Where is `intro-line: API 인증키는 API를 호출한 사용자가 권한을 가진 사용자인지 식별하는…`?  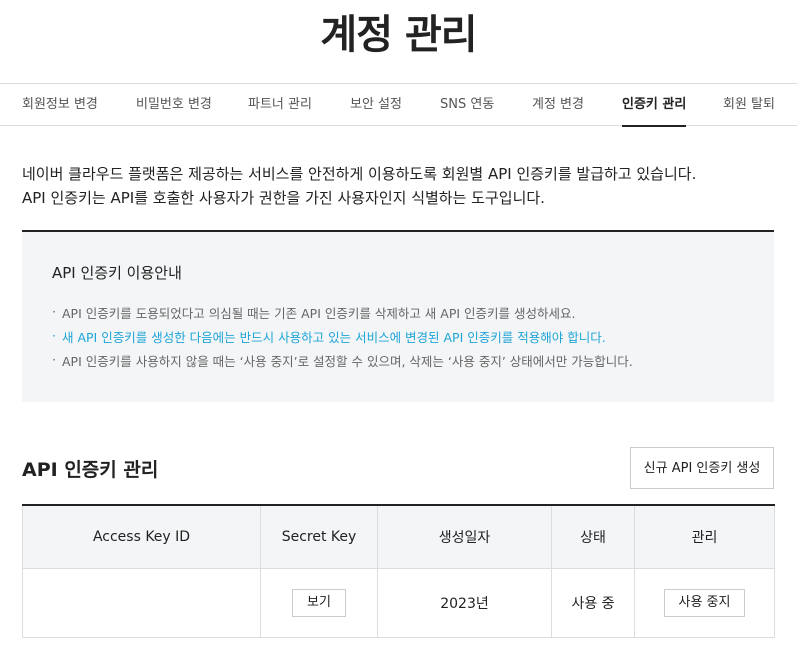 intro-line: API 인증키는 API를 호출한 사용자가 권한을 가진 사용자인지 식별하는… is located at coordinates (283, 198).